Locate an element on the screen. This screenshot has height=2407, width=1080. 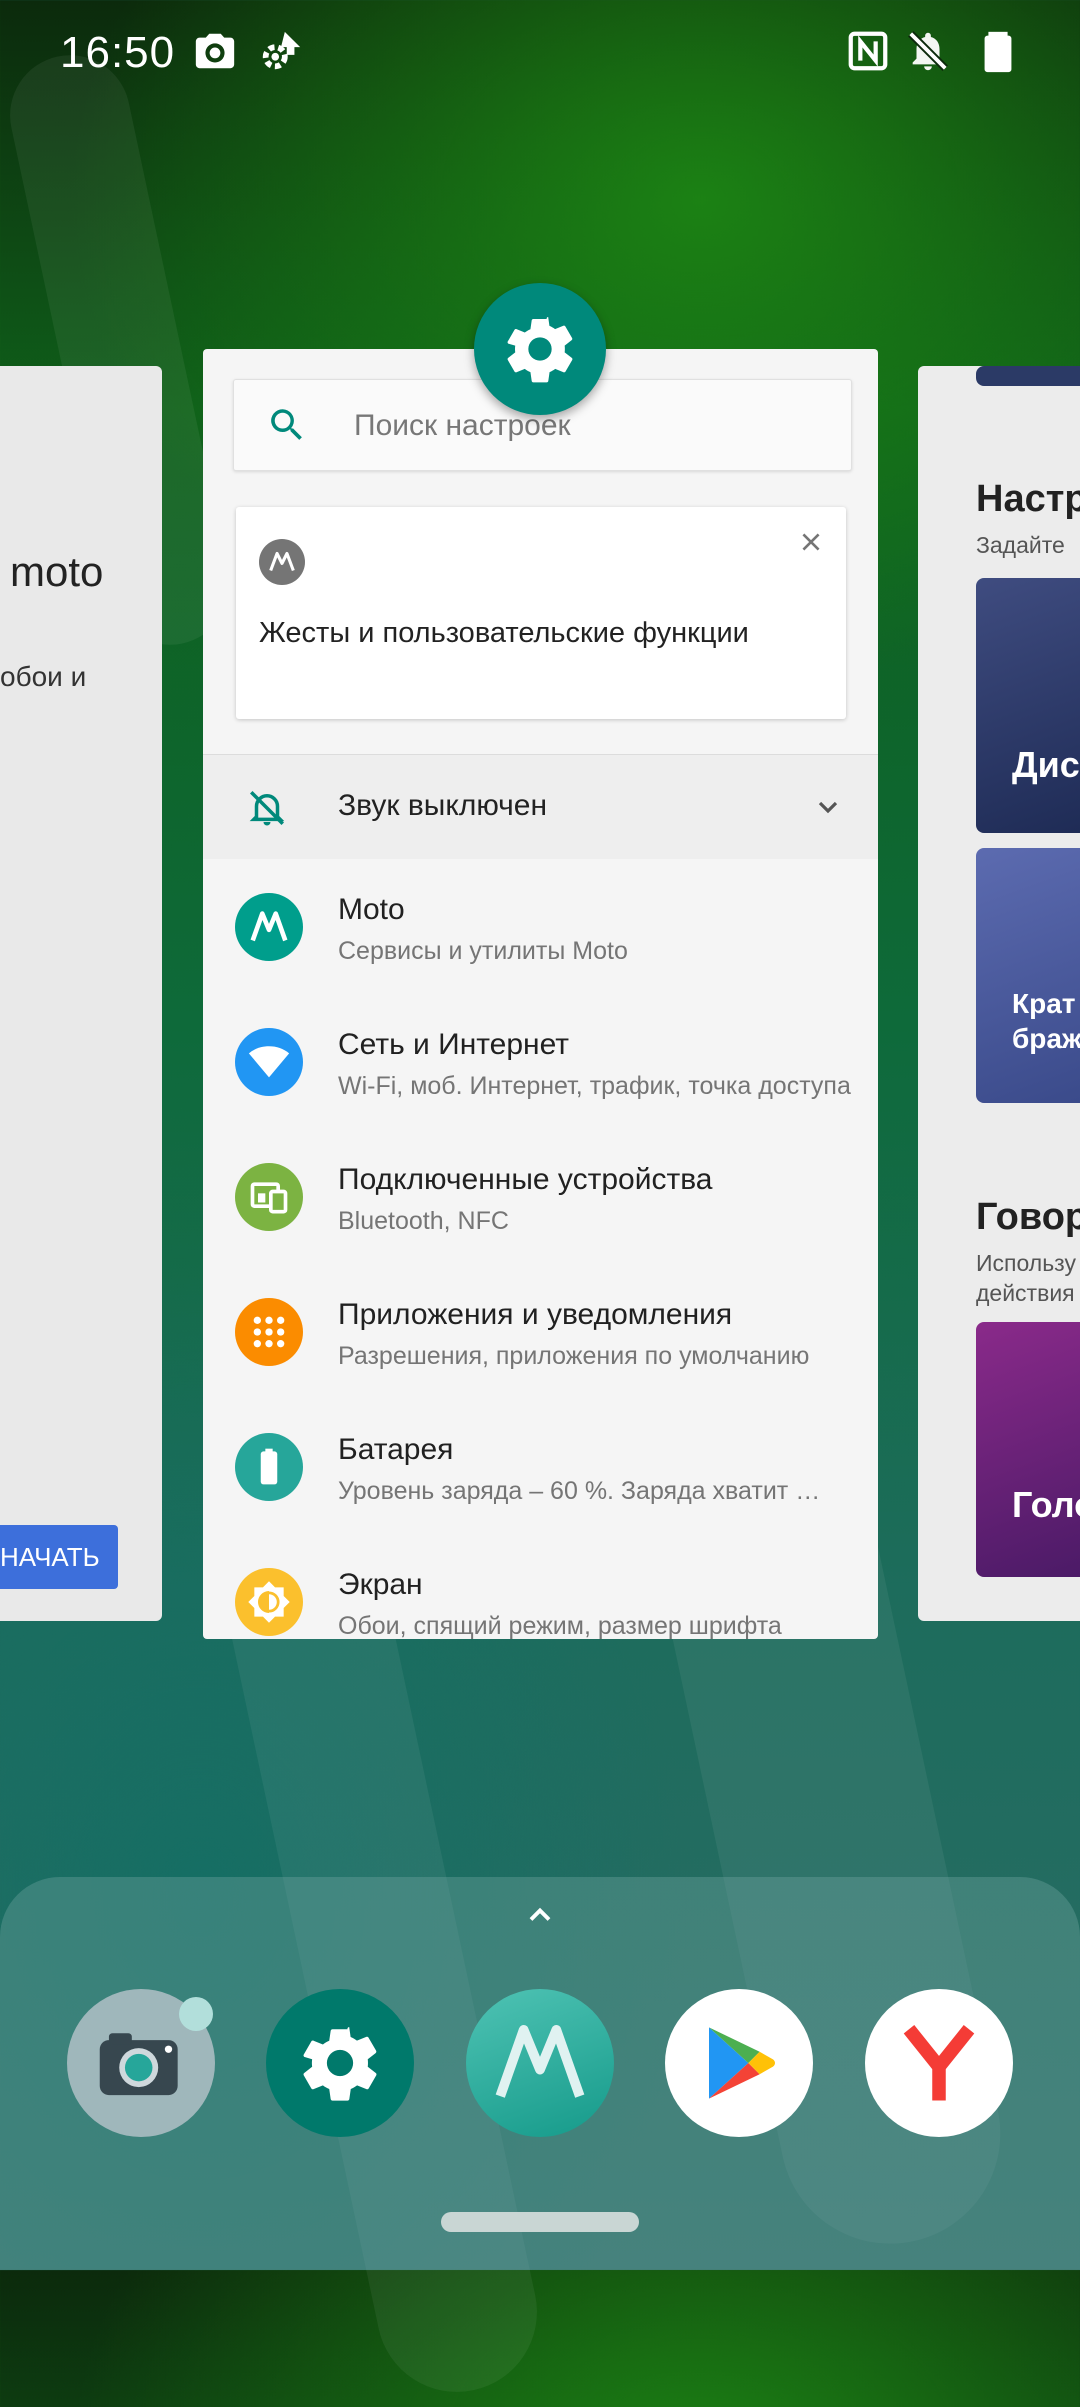
item-title: Экран is located at coordinates (380, 1584).